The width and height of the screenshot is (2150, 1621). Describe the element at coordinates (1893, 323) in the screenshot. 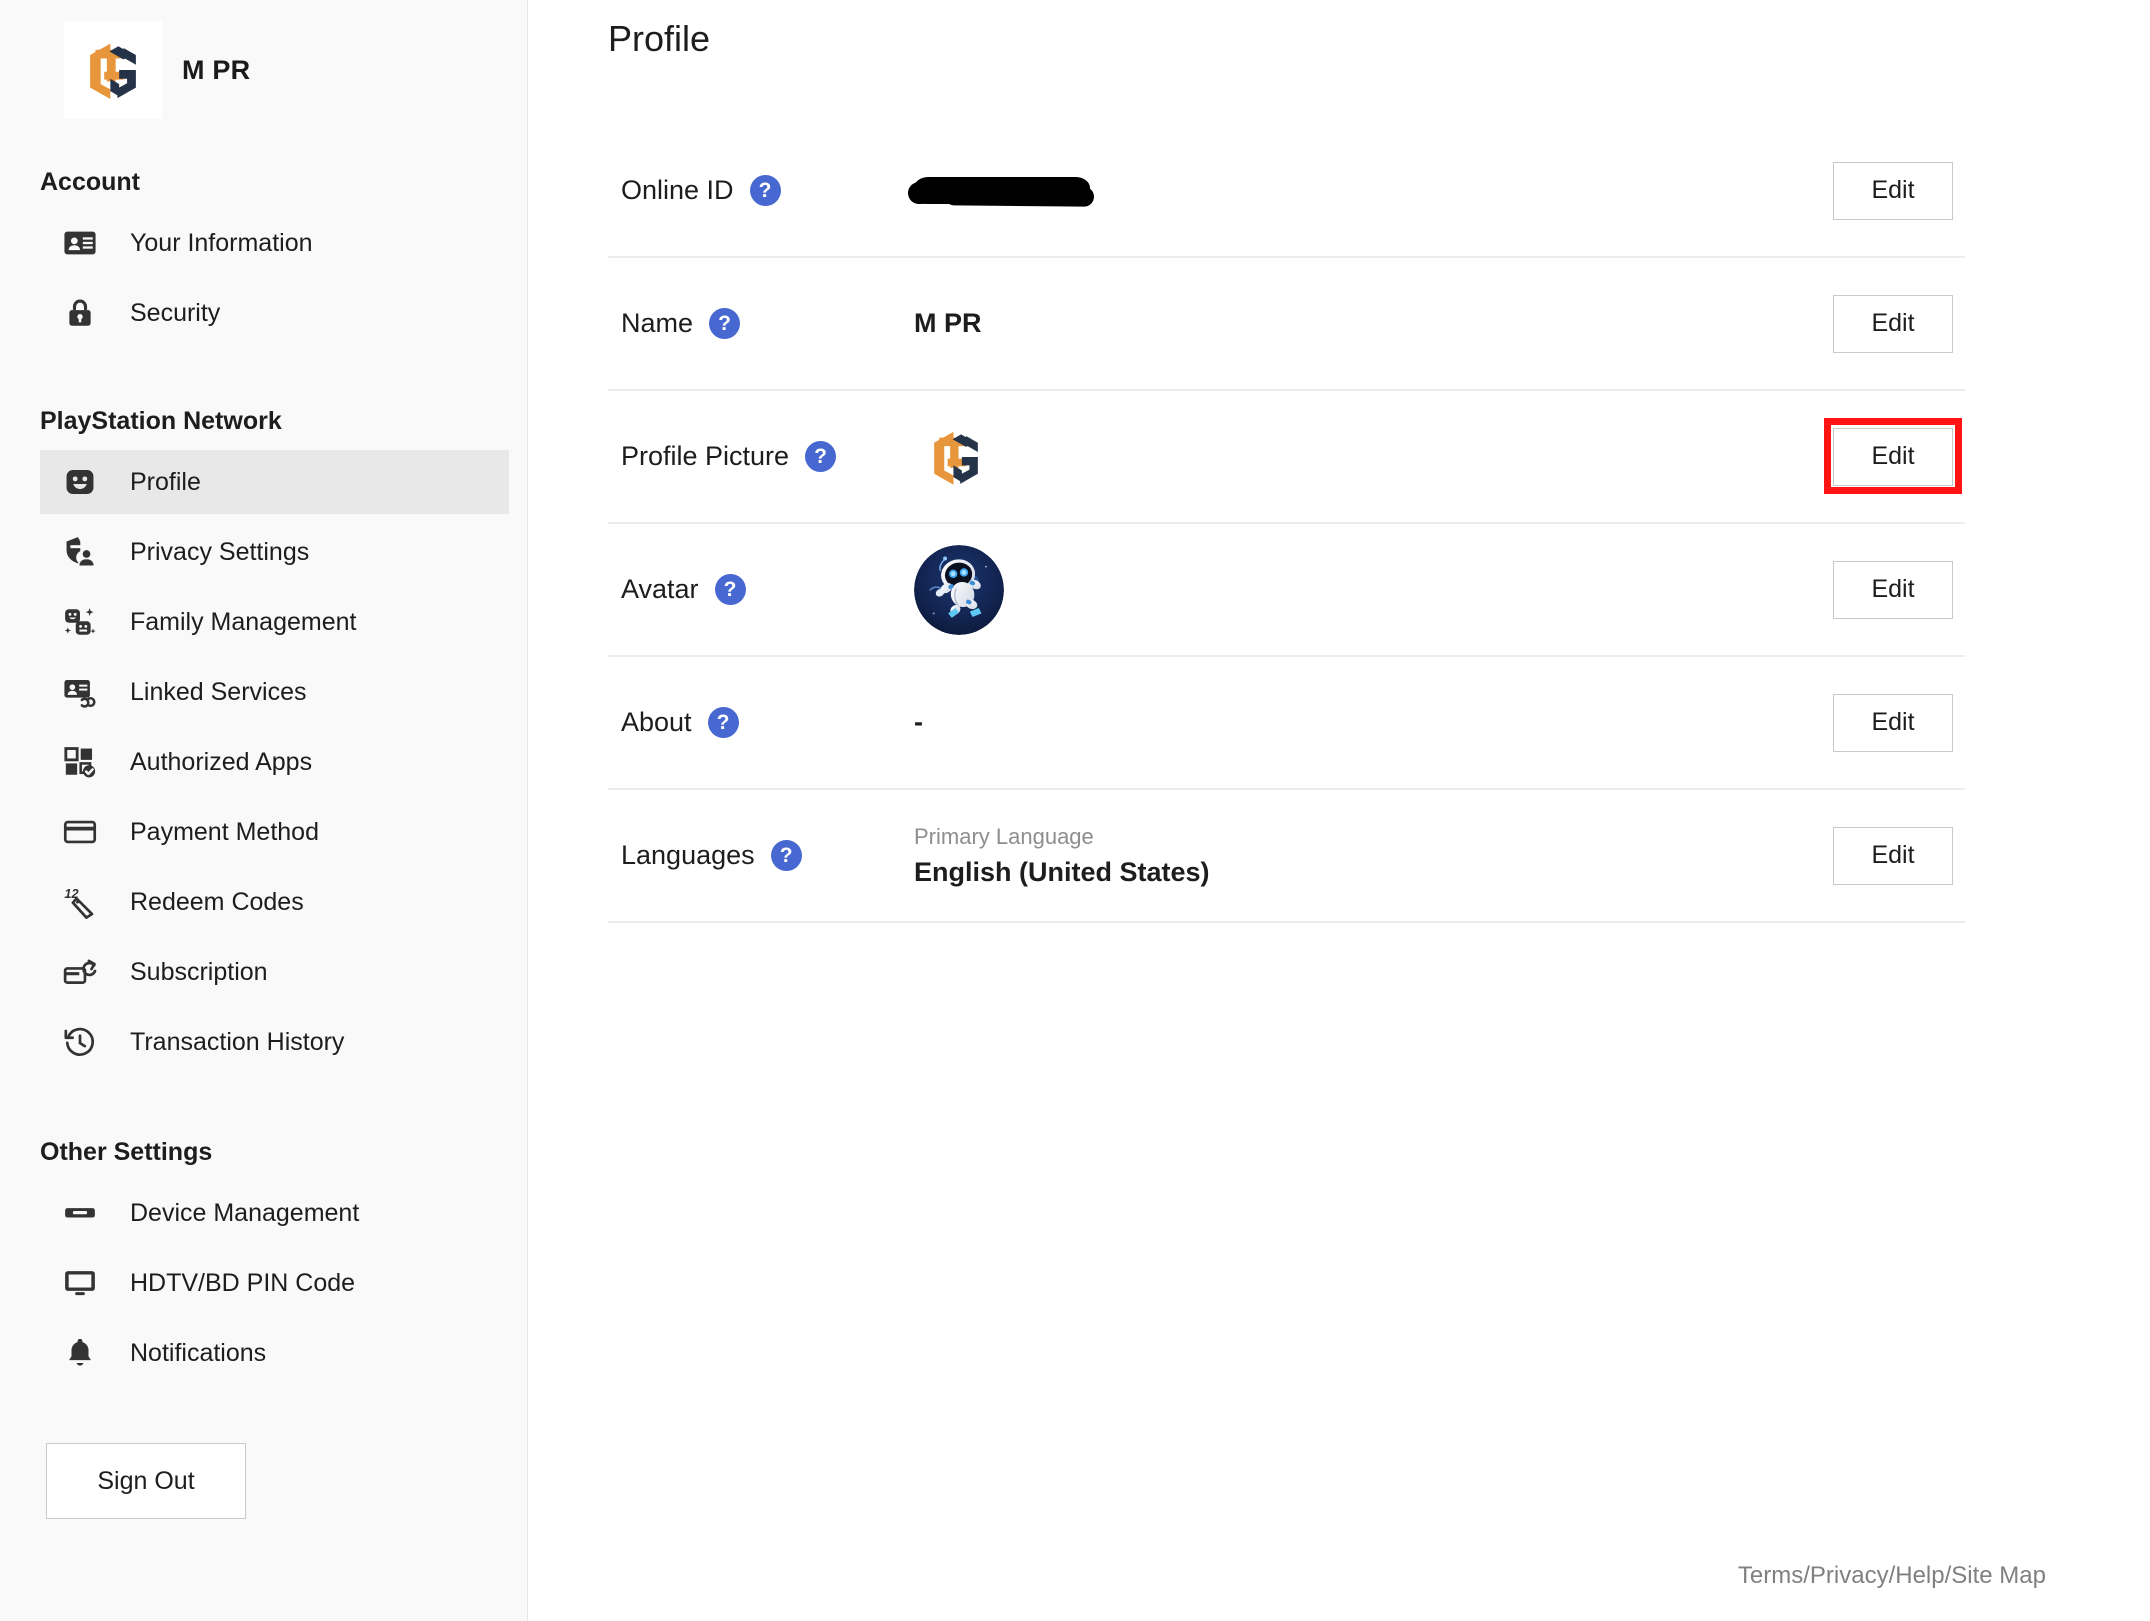

I see `edit-name-button: Edit` at that location.